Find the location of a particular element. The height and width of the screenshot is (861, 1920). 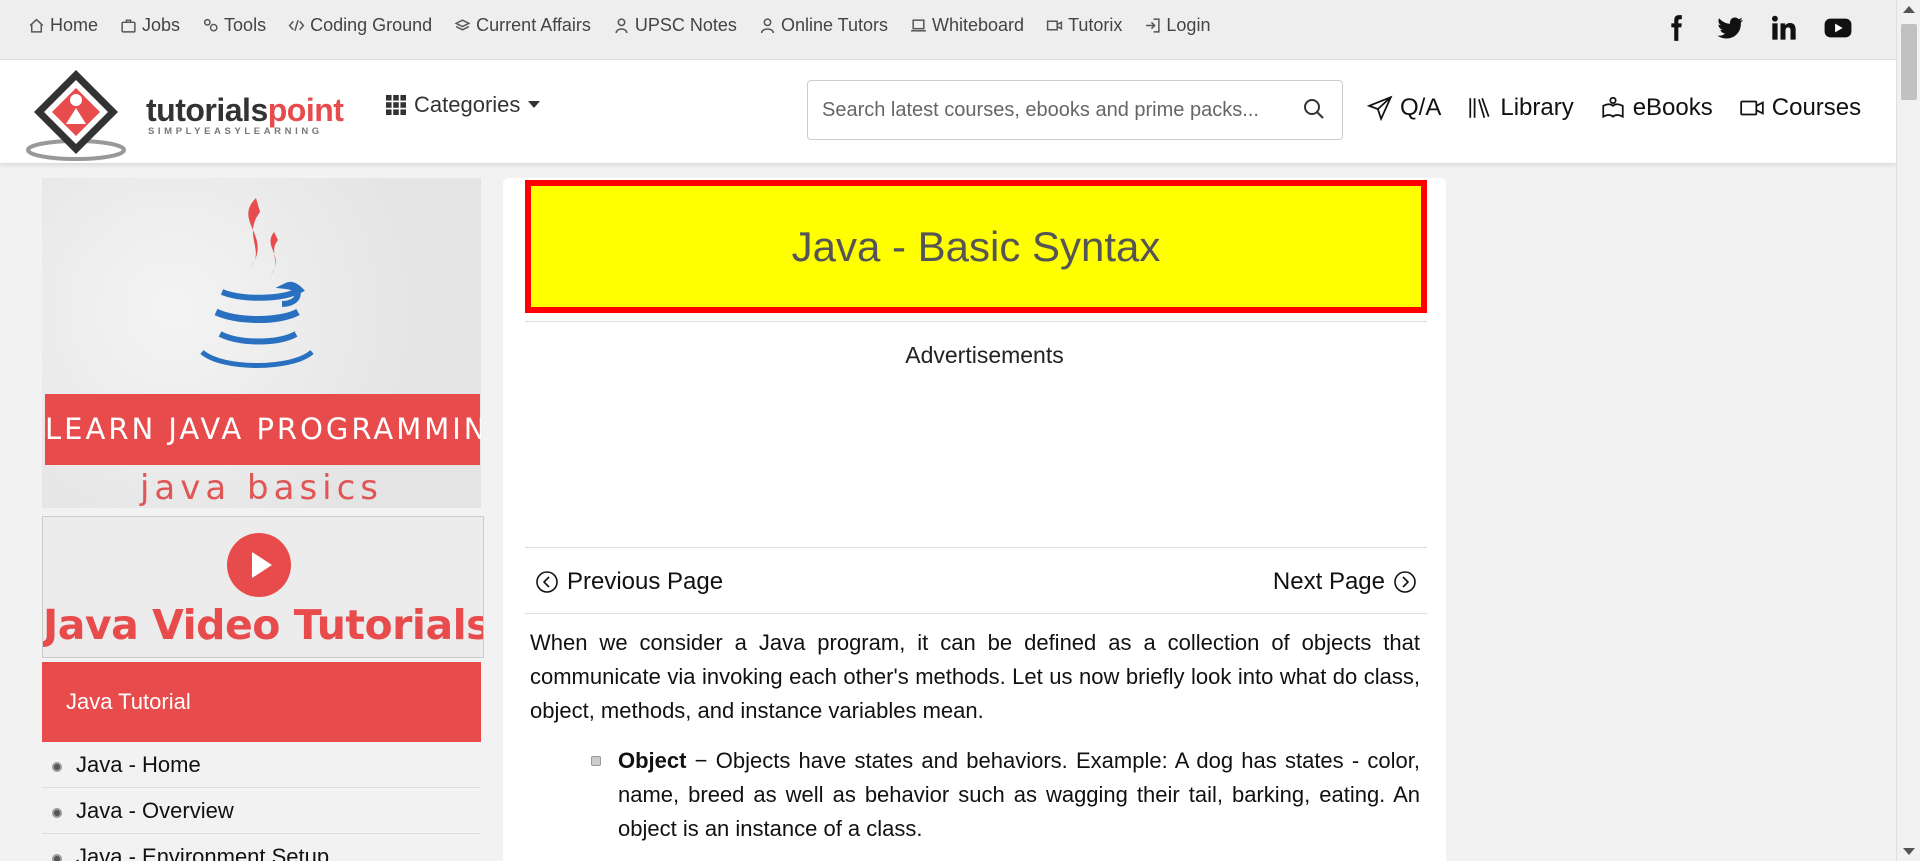

search-input is located at coordinates (1057, 110).